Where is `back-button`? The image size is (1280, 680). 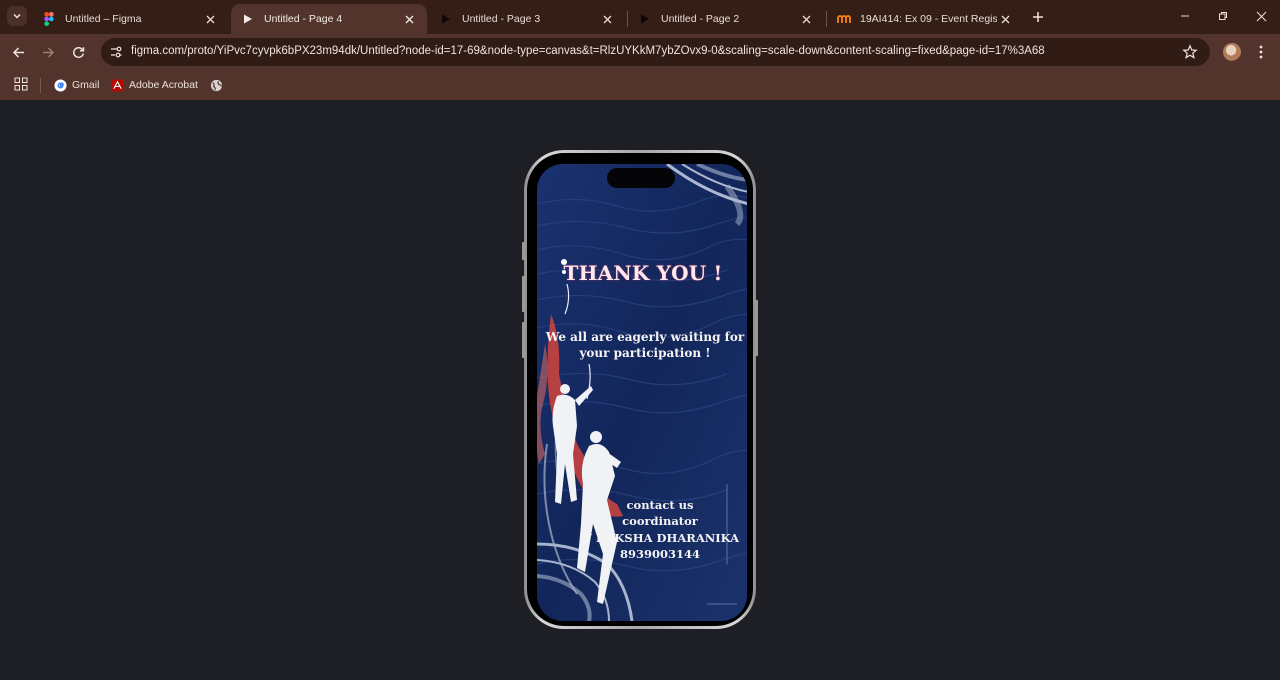 back-button is located at coordinates (18, 52).